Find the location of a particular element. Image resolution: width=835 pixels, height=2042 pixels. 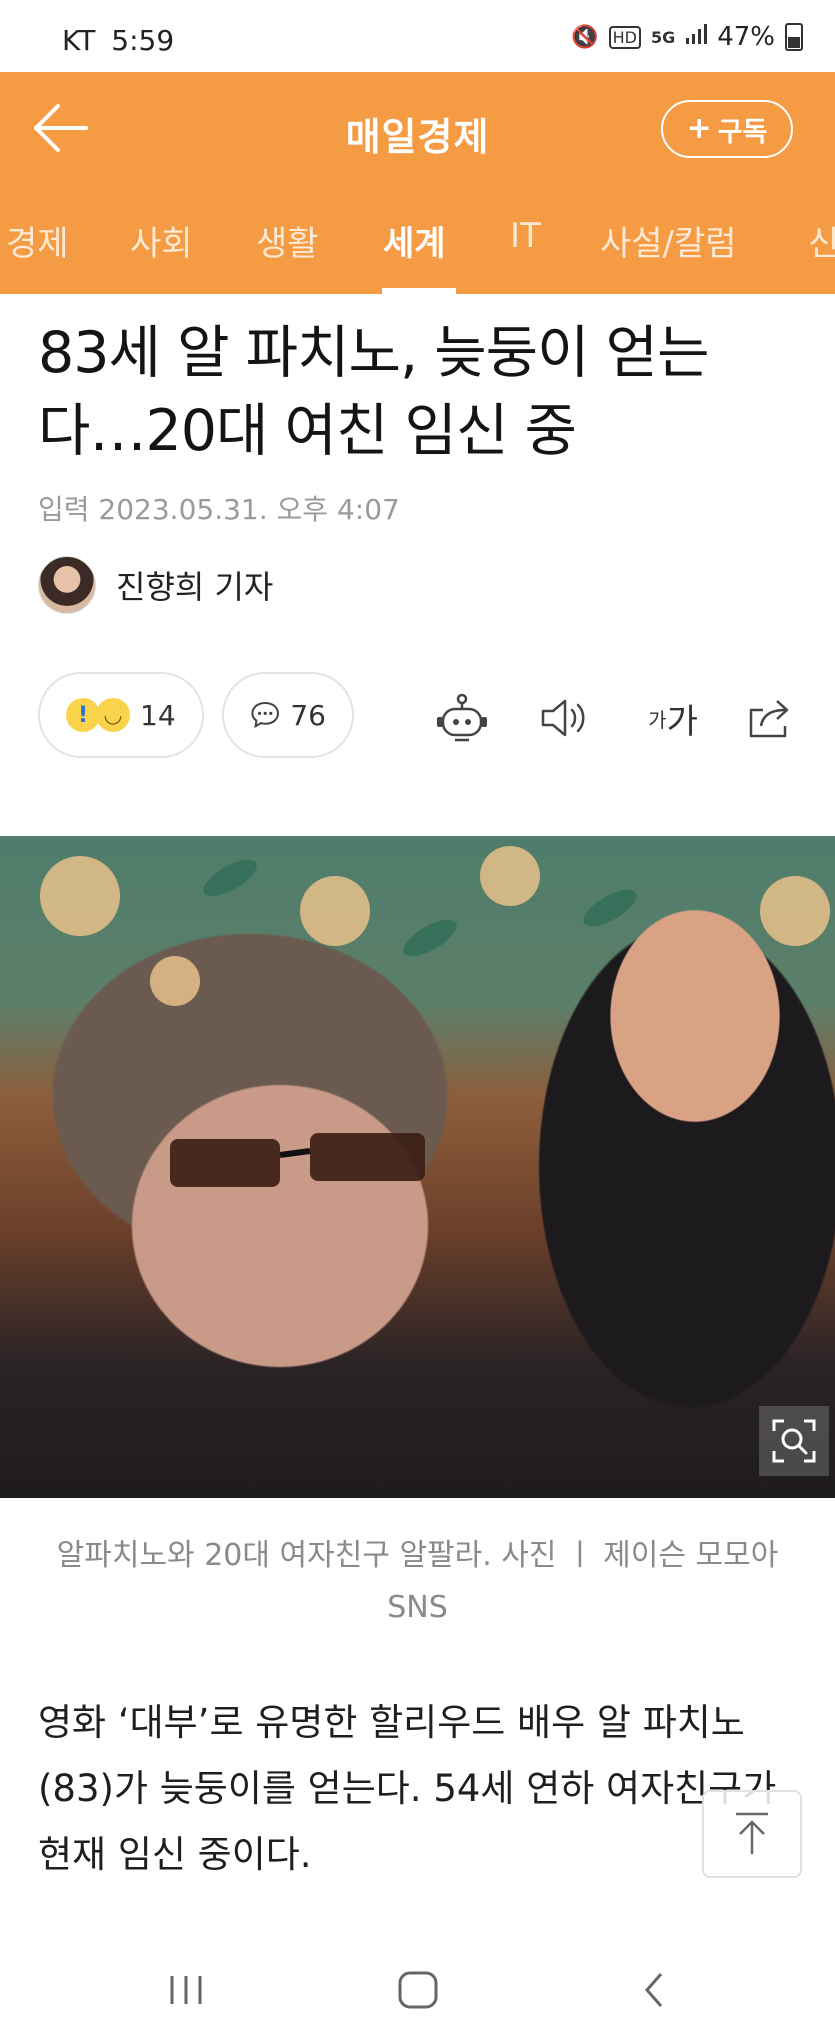

home-button is located at coordinates (418, 1990).